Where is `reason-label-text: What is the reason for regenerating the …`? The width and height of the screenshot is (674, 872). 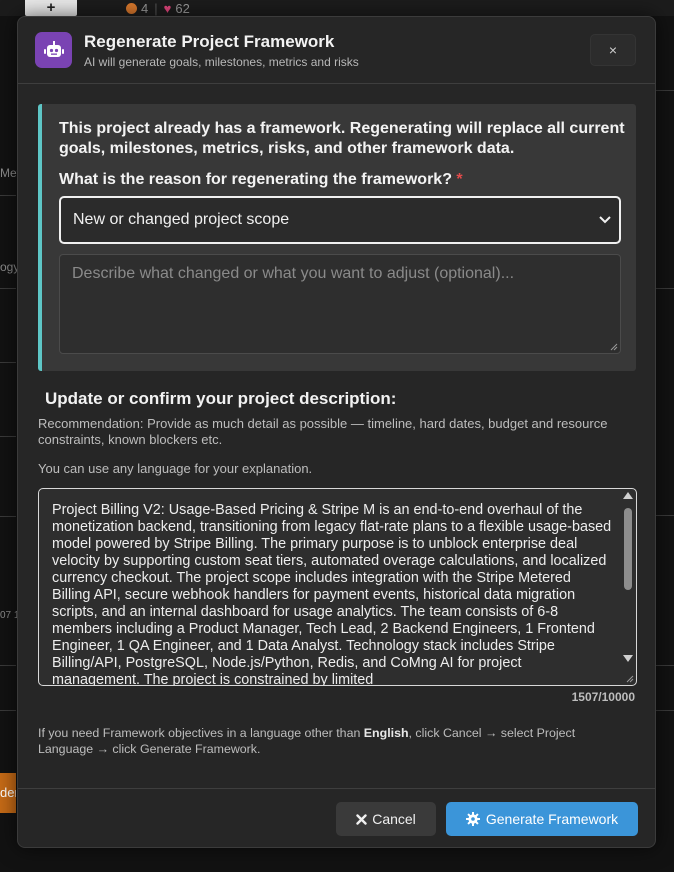
reason-label-text: What is the reason for regenerating the … is located at coordinates (255, 179).